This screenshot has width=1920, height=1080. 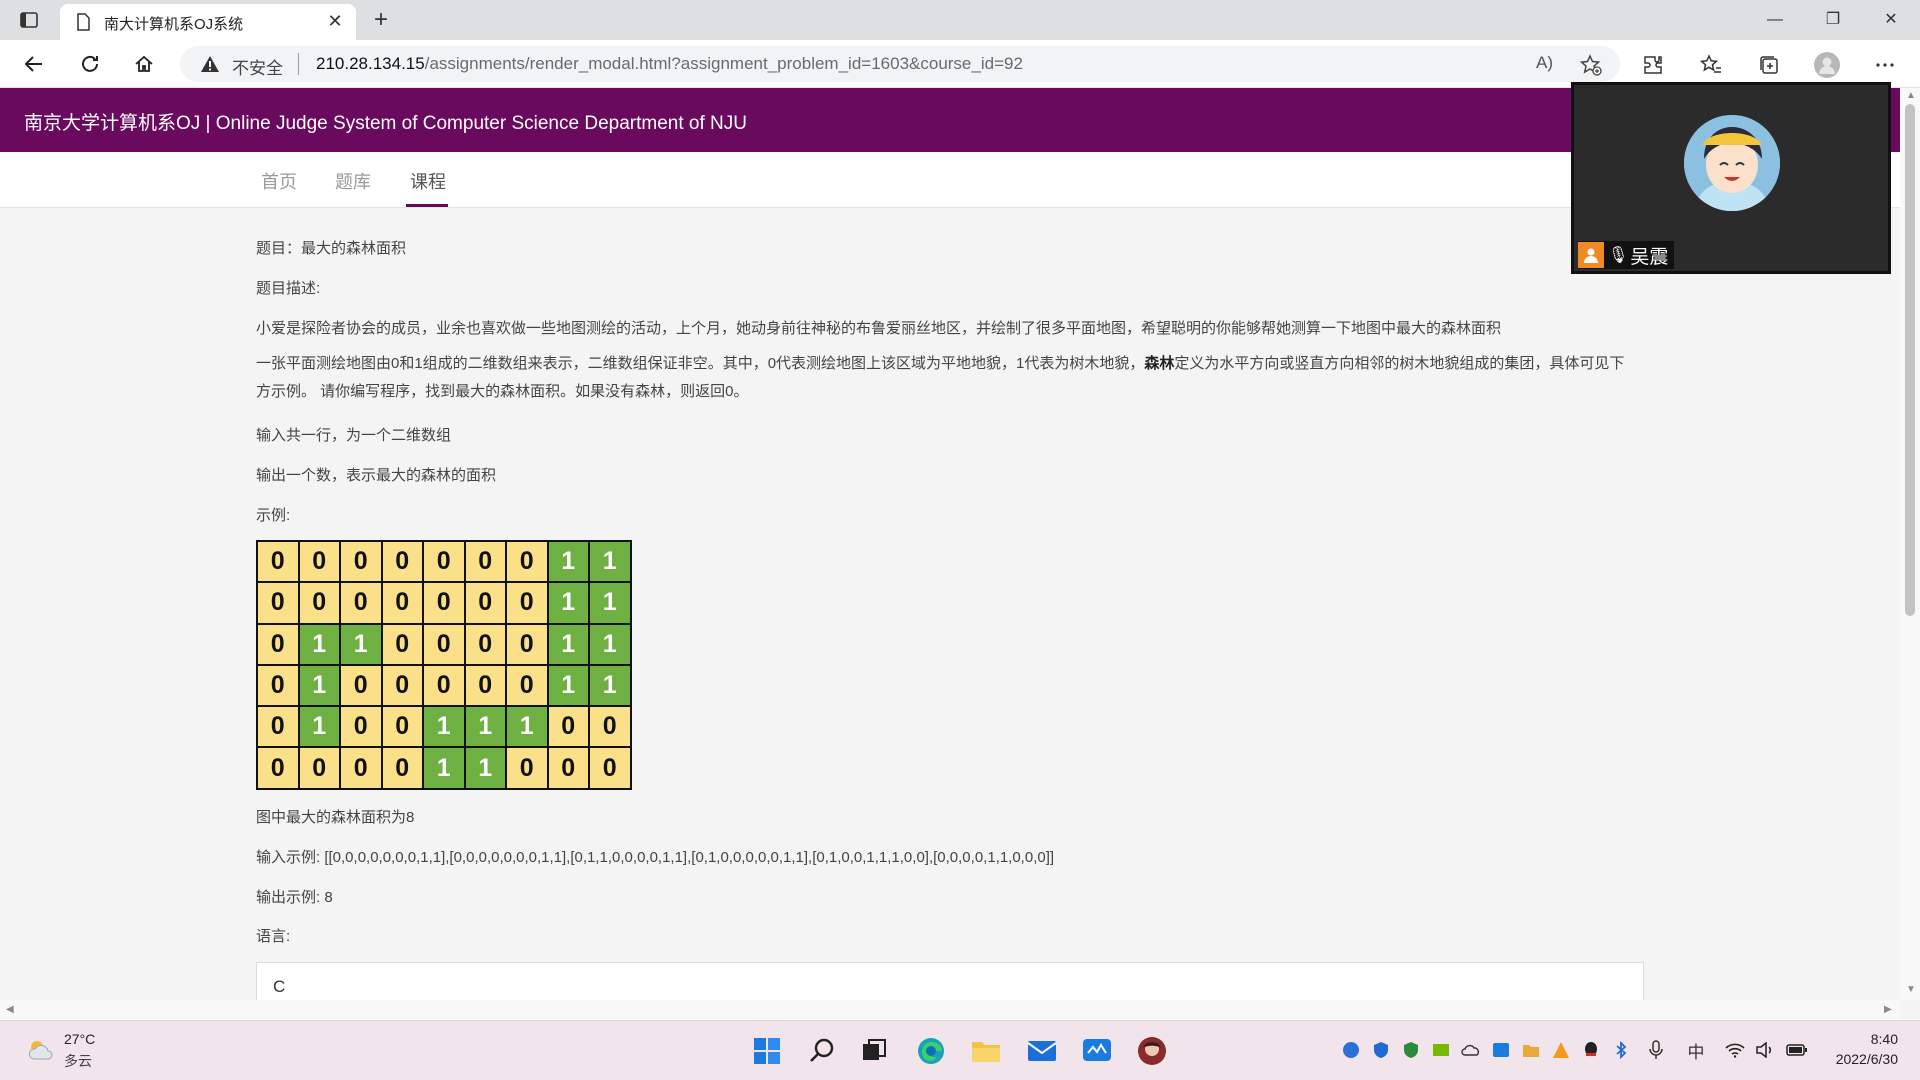 What do you see at coordinates (1653, 65) in the screenshot?
I see `extensions-icon` at bounding box center [1653, 65].